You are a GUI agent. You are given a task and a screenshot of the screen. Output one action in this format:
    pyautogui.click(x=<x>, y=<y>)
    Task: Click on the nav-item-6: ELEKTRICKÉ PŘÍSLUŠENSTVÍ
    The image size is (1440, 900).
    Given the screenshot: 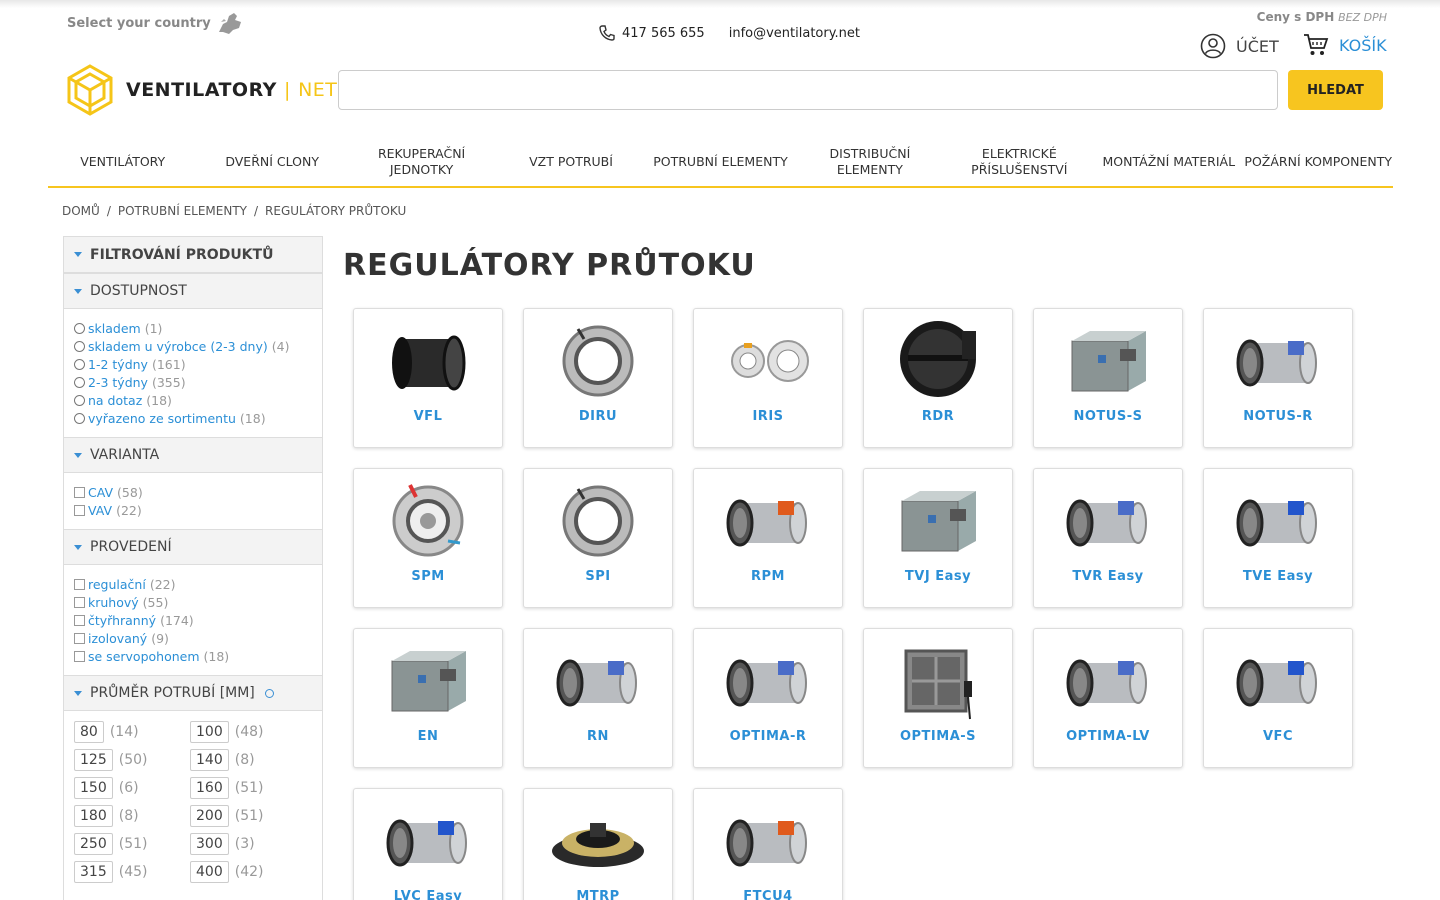 What is the action you would take?
    pyautogui.click(x=1019, y=162)
    